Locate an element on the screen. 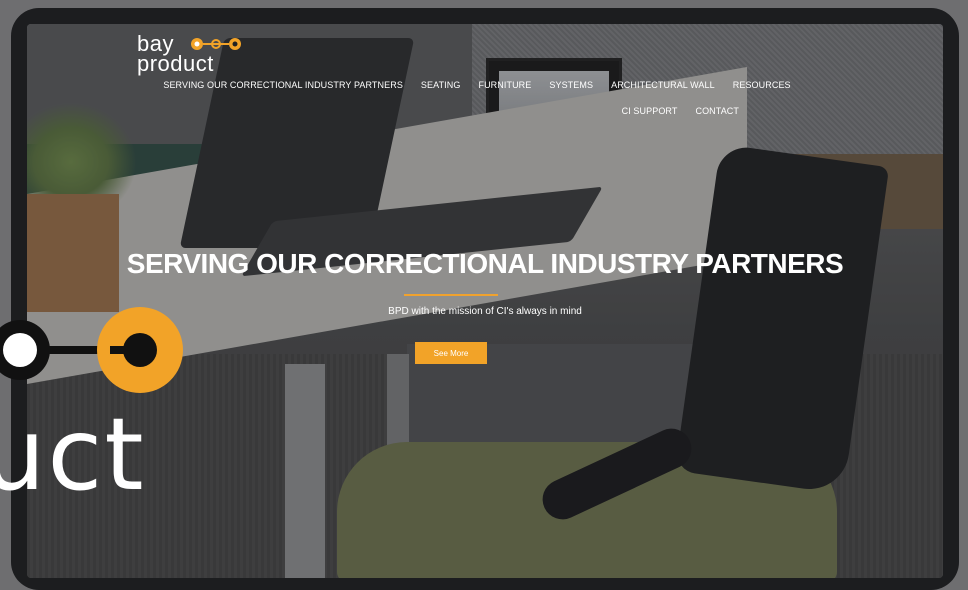  hero-divider is located at coordinates (451, 295).